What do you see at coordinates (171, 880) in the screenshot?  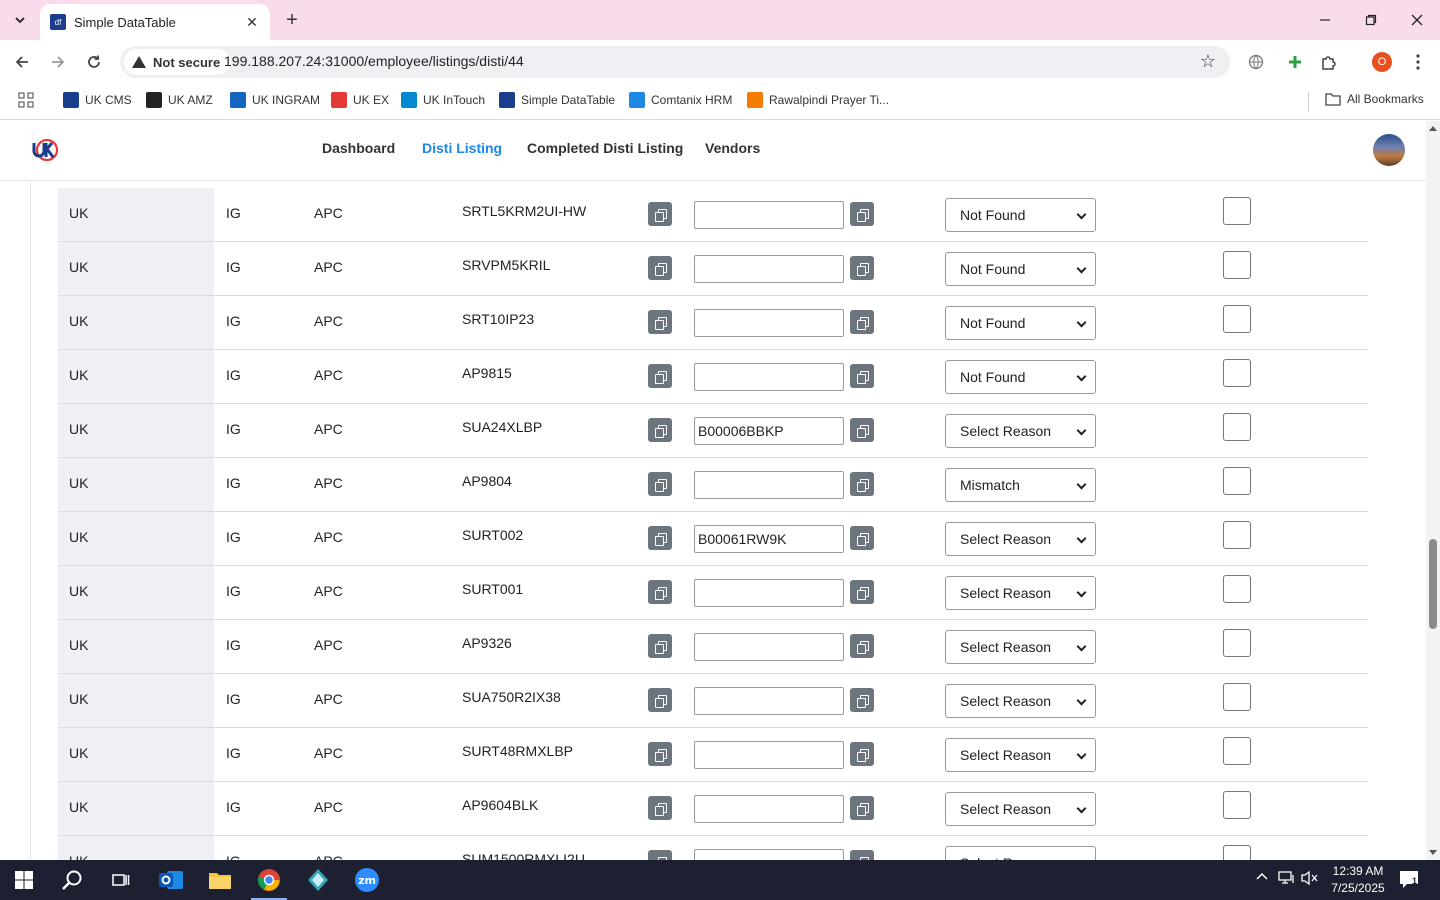 I see `taskbar-outlook` at bounding box center [171, 880].